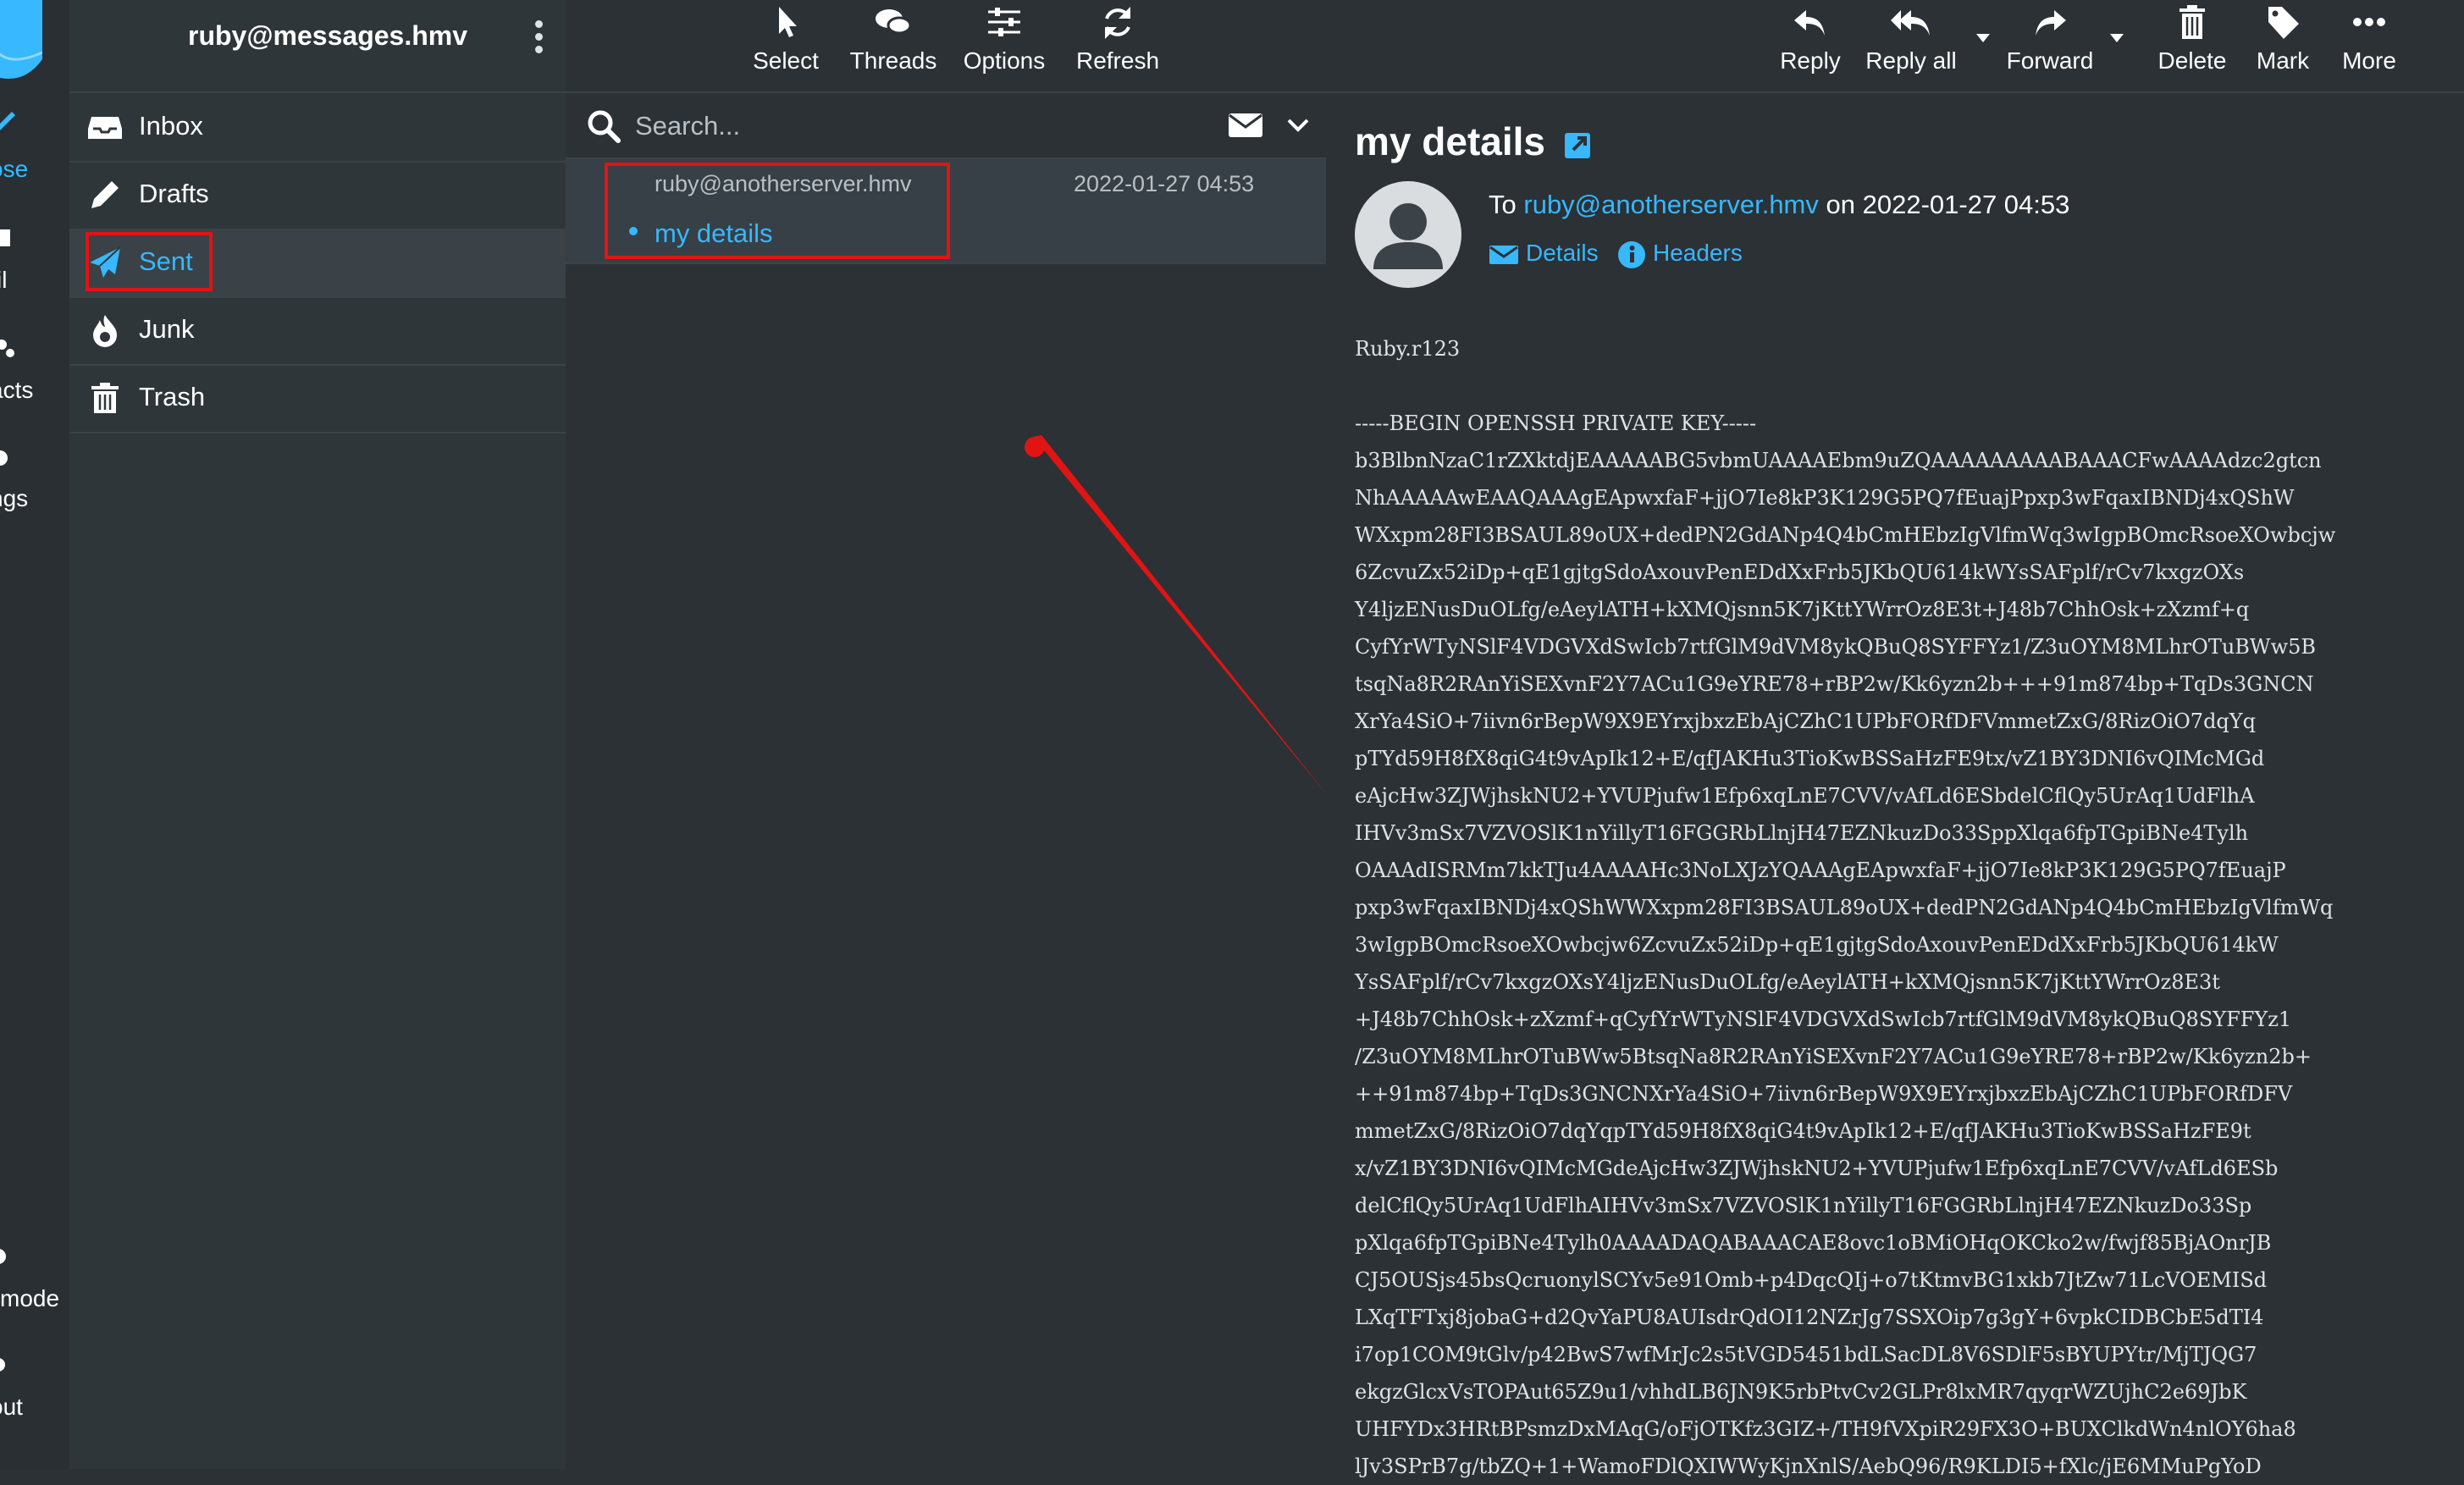 Image resolution: width=2464 pixels, height=1485 pixels. Describe the element at coordinates (604, 126) in the screenshot. I see `search-icon` at that location.